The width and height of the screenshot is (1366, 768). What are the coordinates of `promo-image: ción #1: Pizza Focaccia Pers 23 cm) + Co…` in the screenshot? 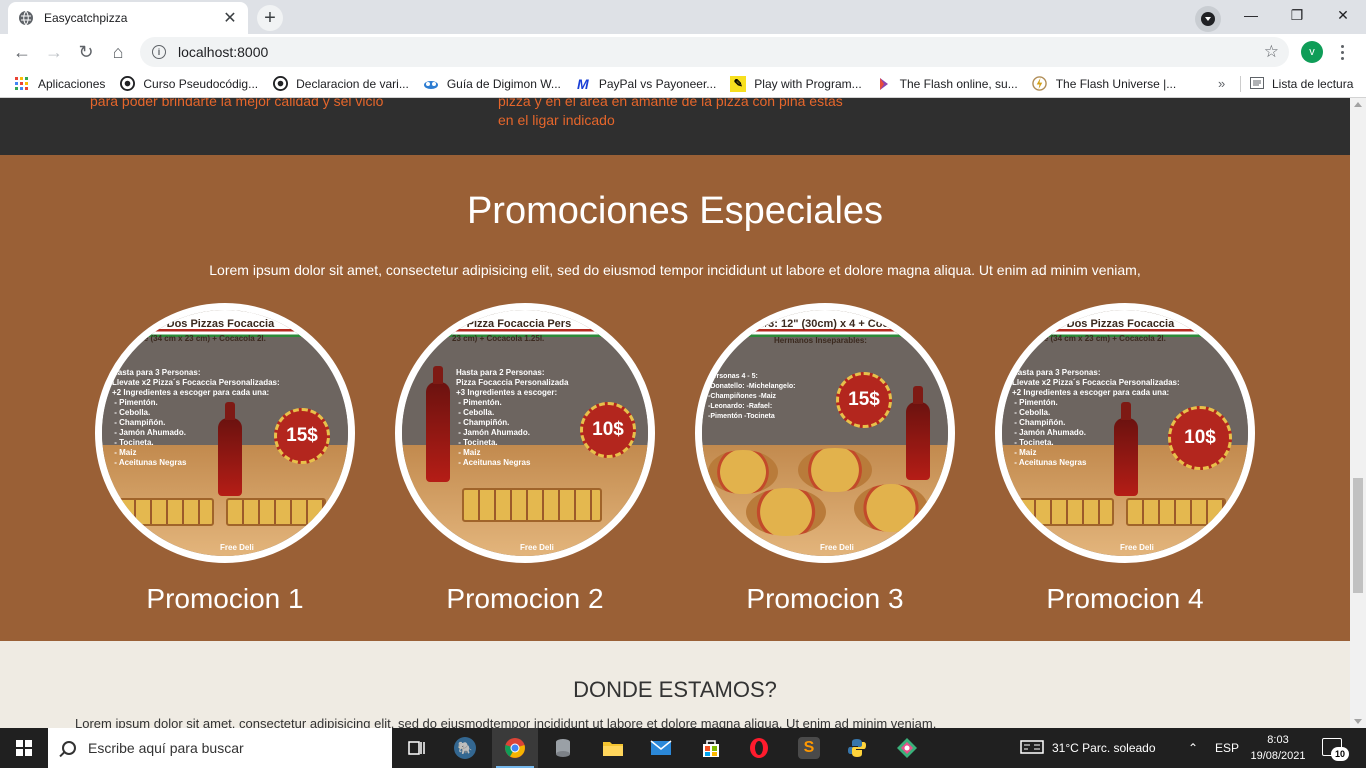 It's located at (525, 433).